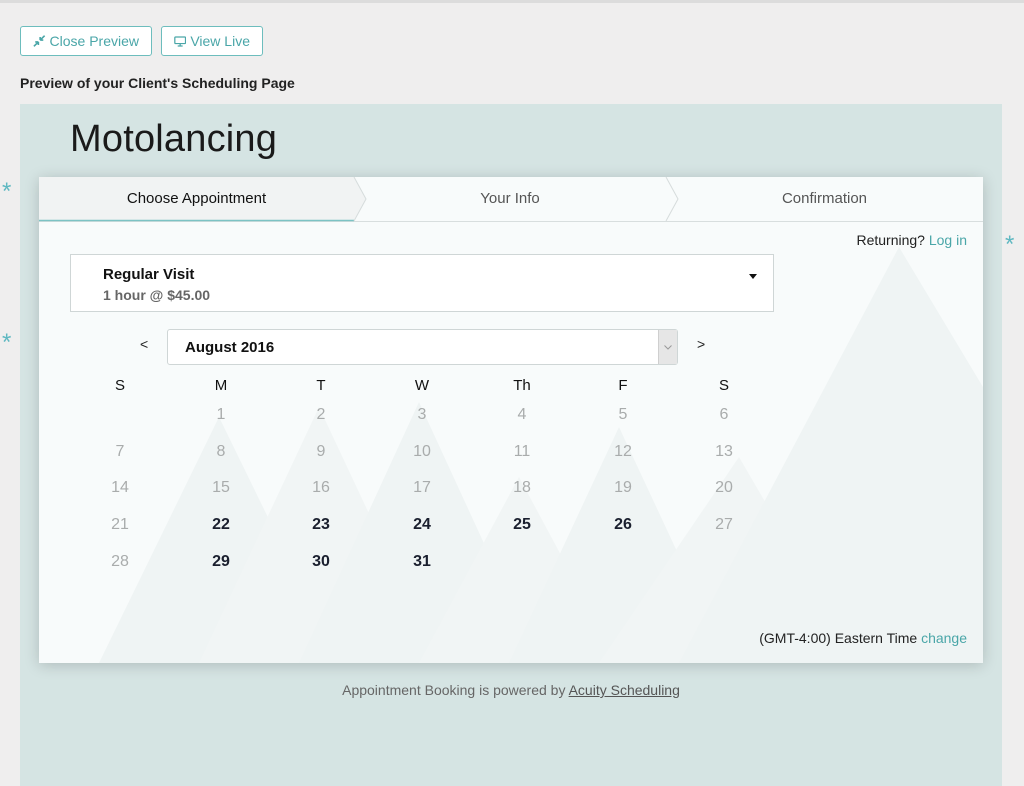 This screenshot has width=1024, height=786. I want to click on calendar-day: 4, so click(522, 414).